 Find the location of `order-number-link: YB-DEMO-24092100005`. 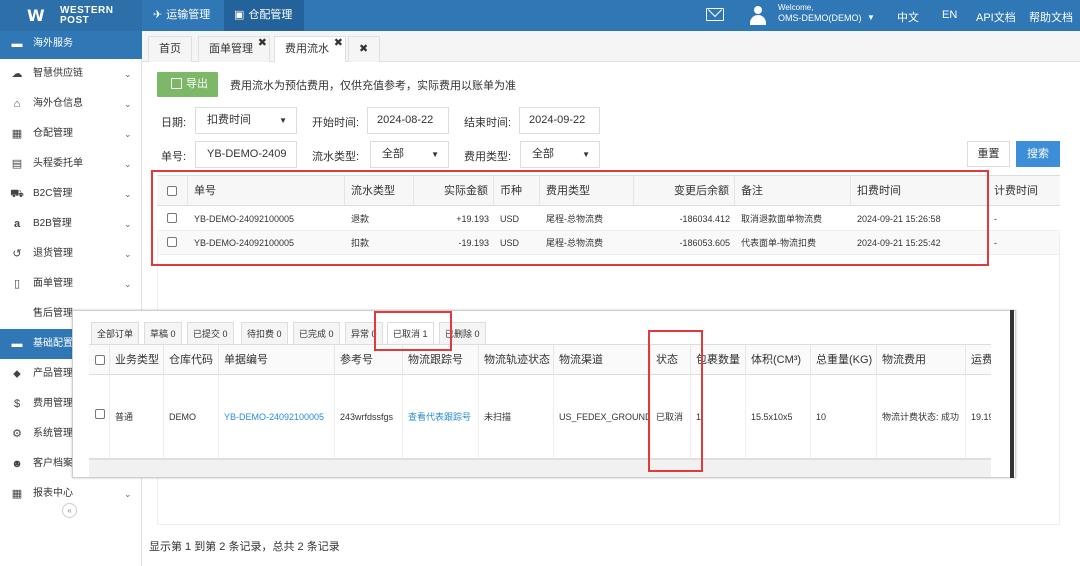

order-number-link: YB-DEMO-24092100005 is located at coordinates (277, 417).